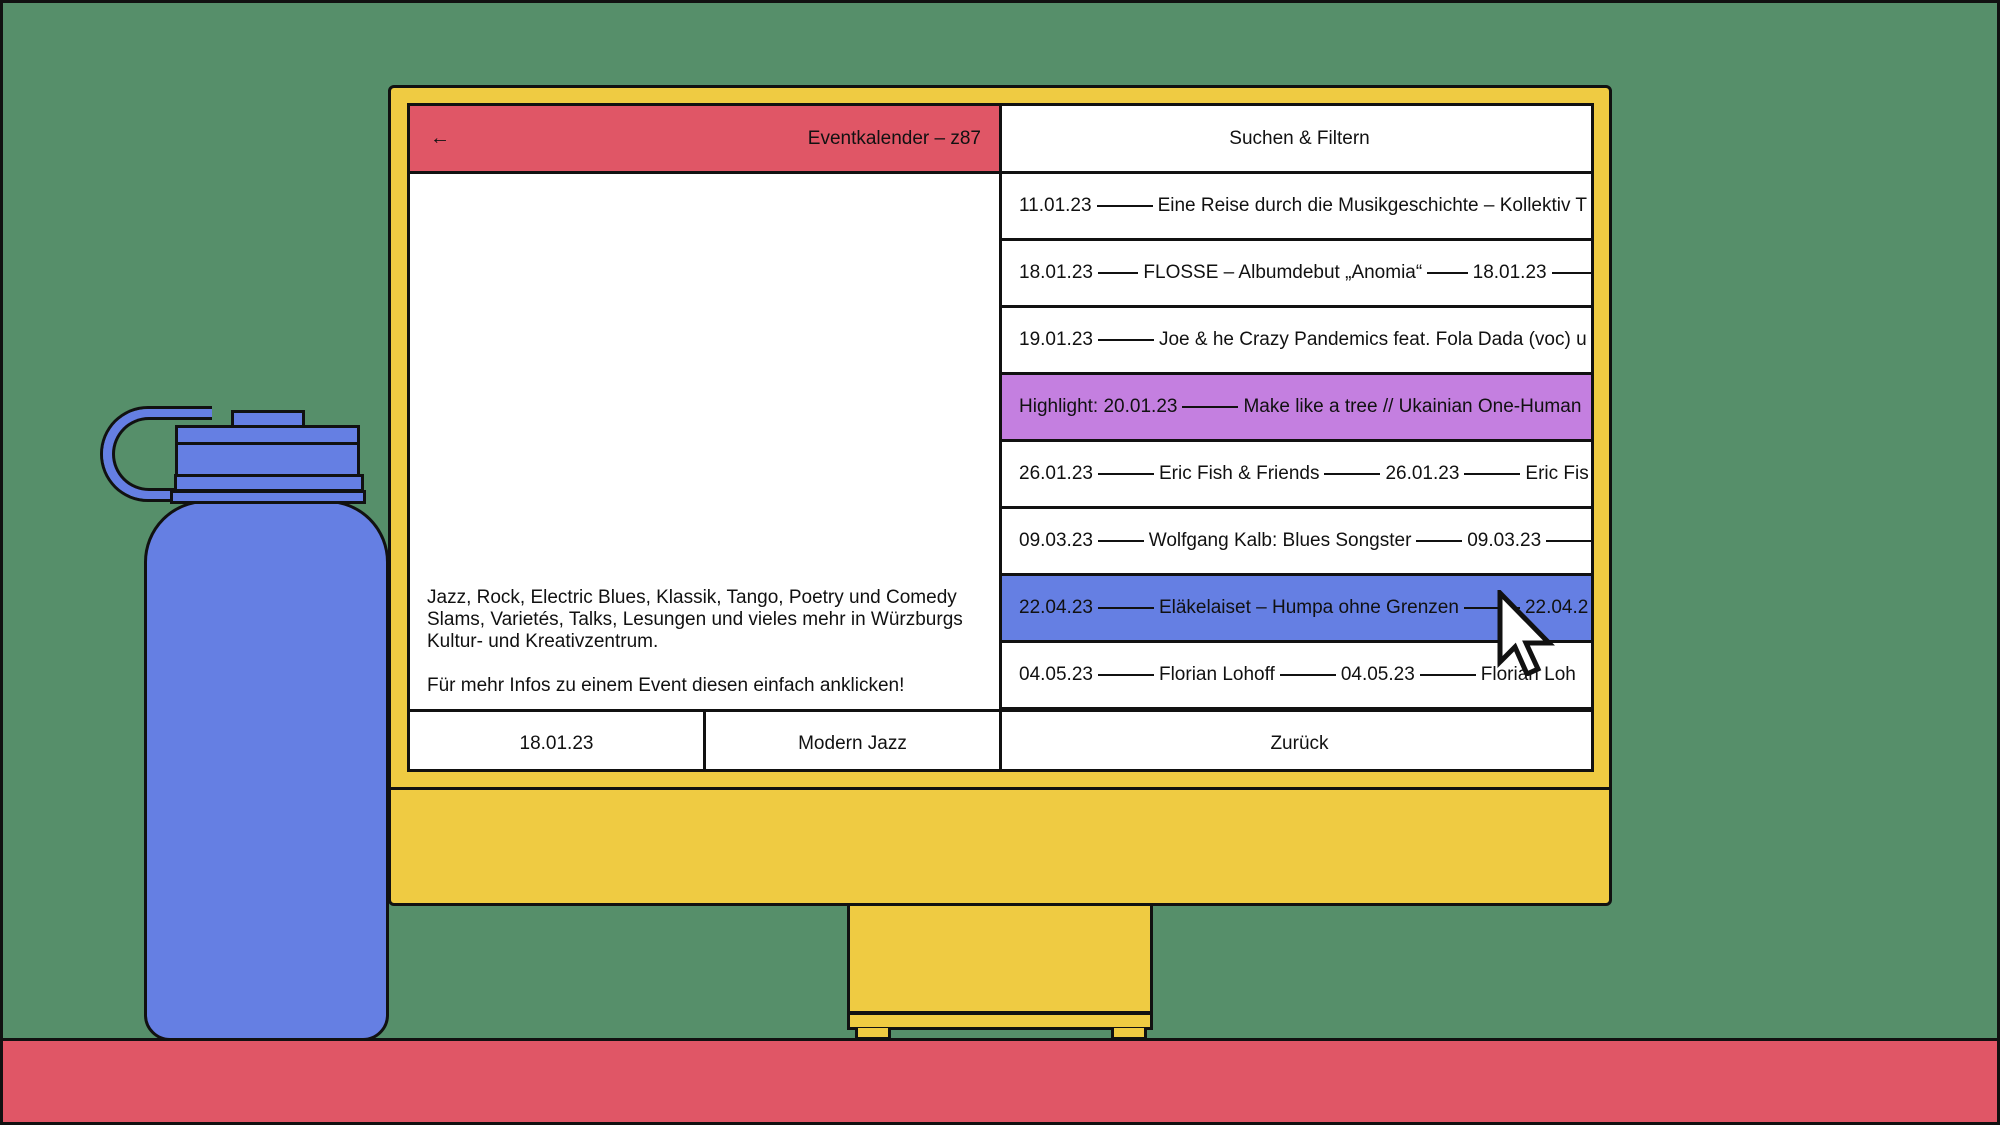 The image size is (2000, 1125). I want to click on bottle-cap, so click(267, 451).